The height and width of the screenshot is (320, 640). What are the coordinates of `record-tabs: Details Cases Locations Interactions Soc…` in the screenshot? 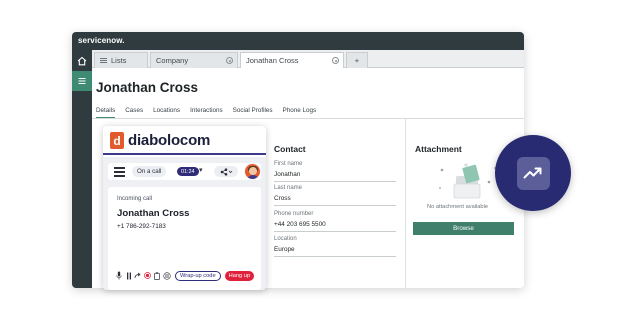 It's located at (211, 112).